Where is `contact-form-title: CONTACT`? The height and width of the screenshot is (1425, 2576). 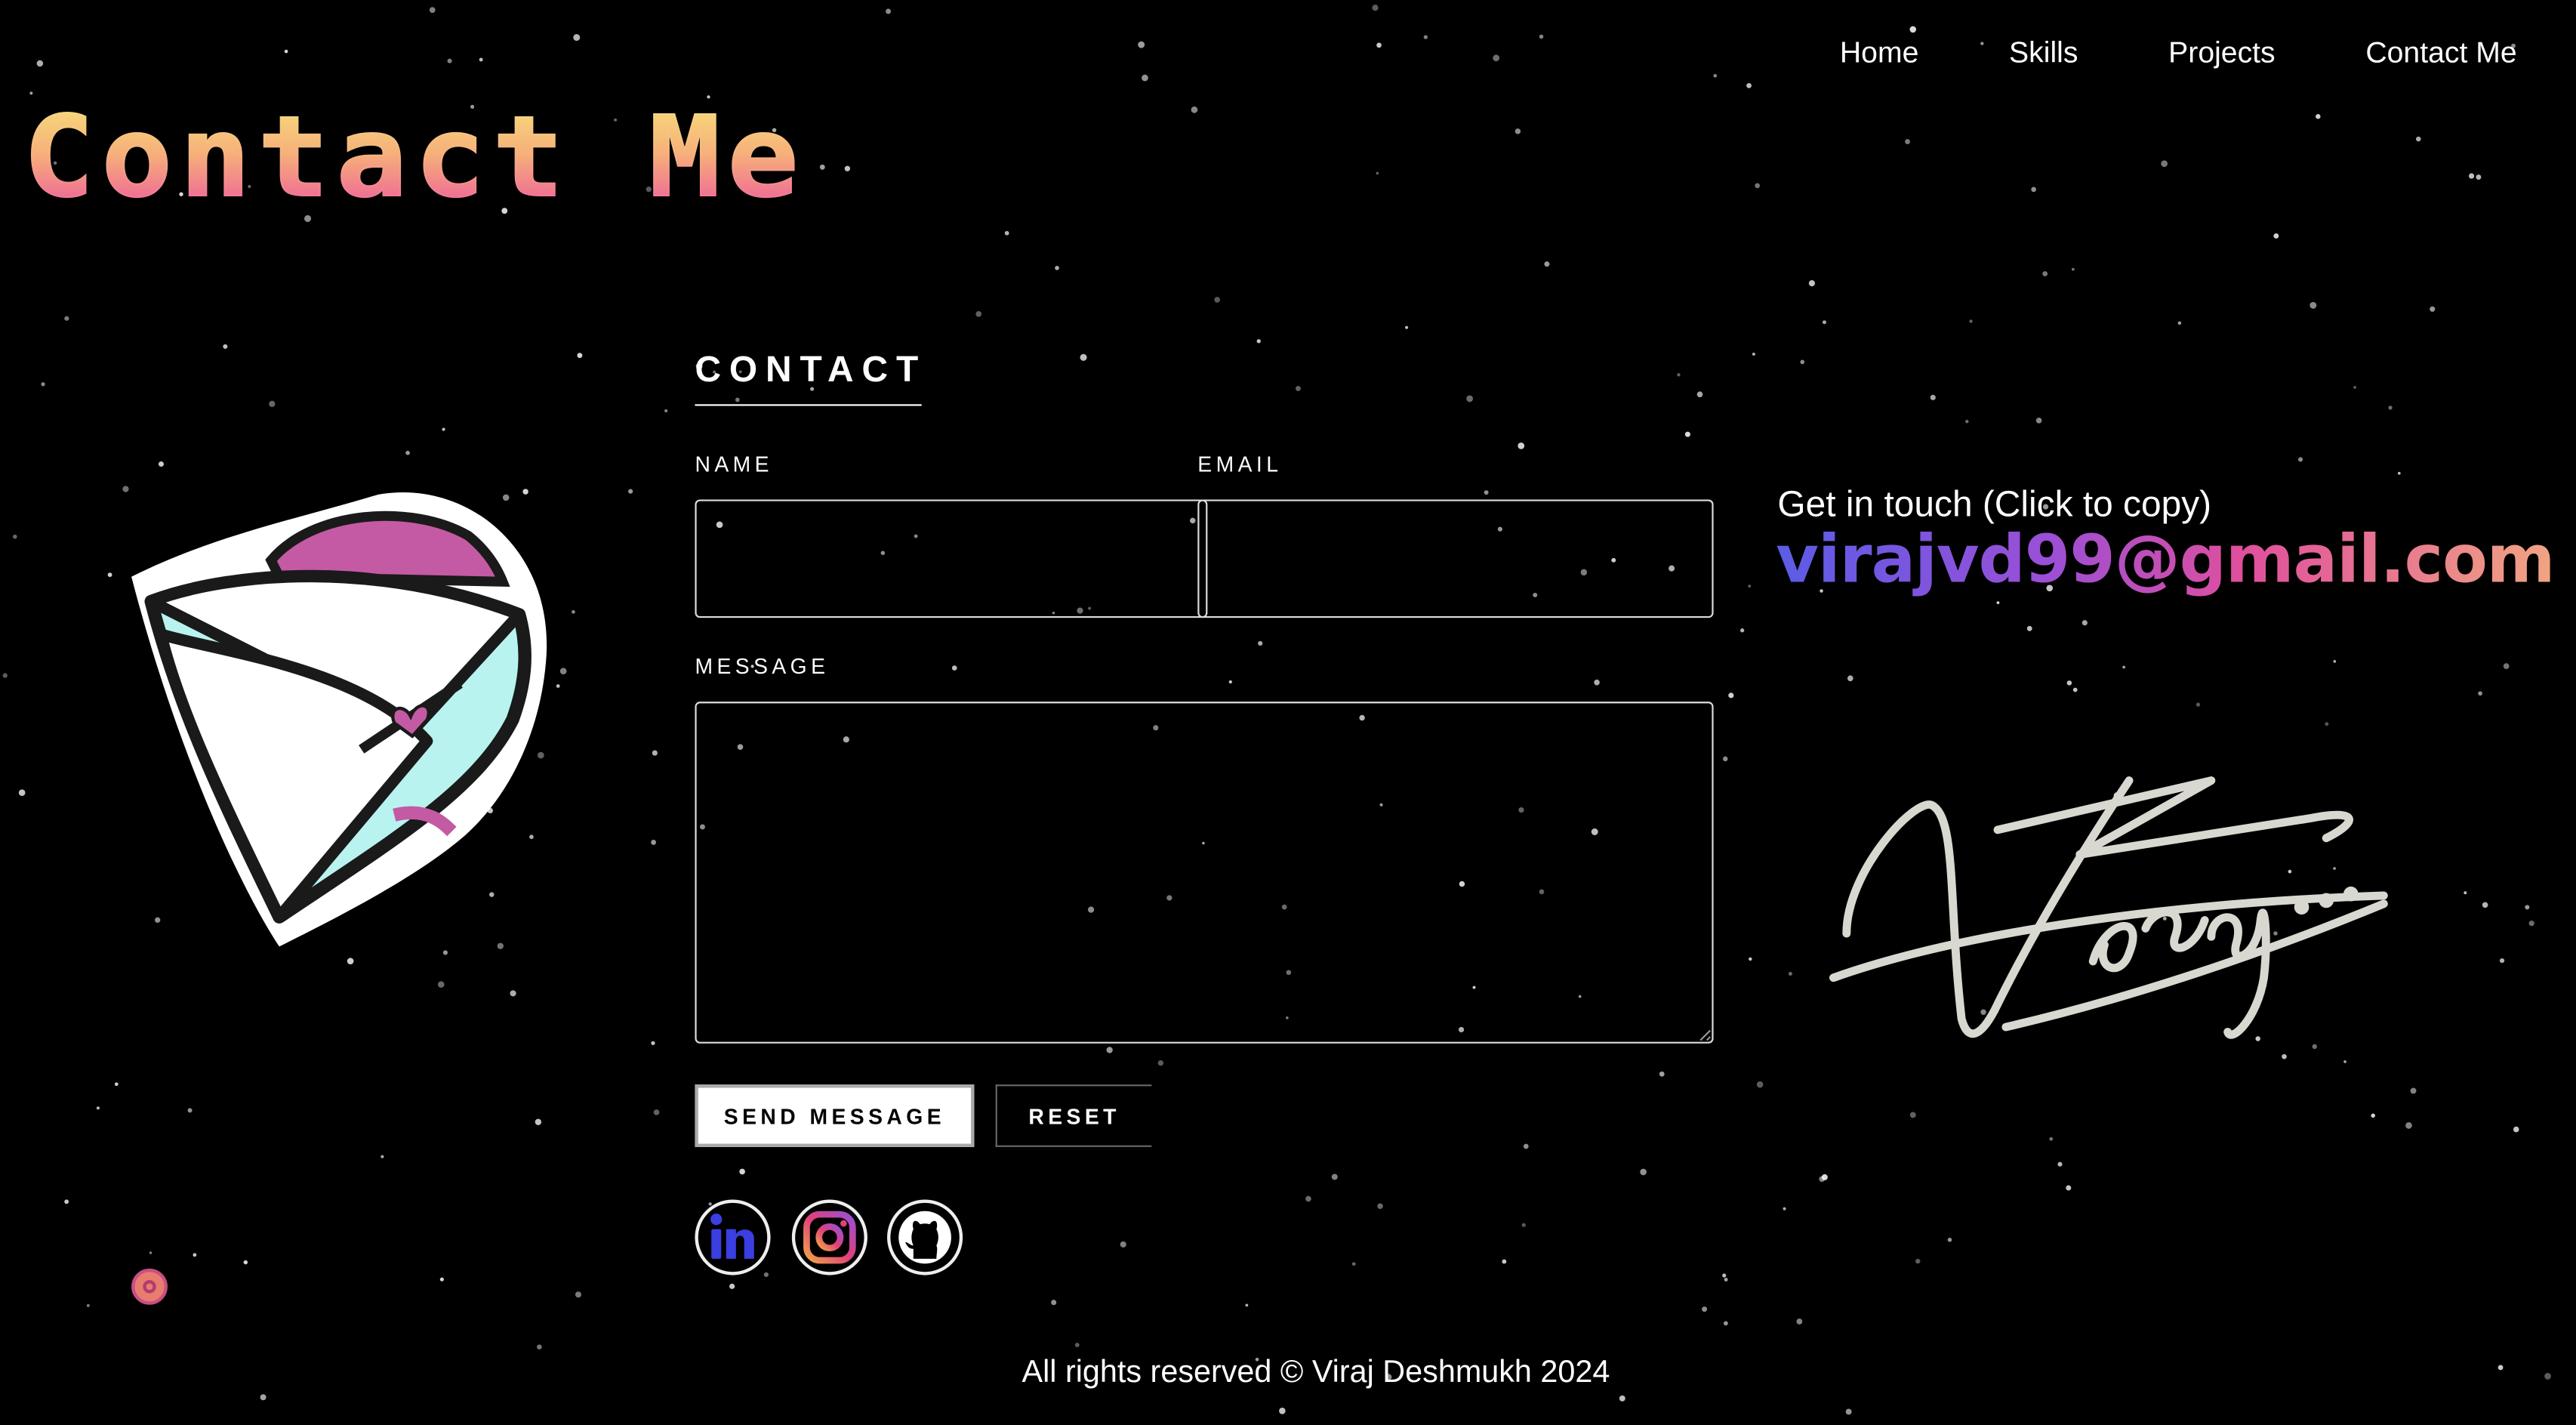
contact-form-title: CONTACT is located at coordinates (808, 377).